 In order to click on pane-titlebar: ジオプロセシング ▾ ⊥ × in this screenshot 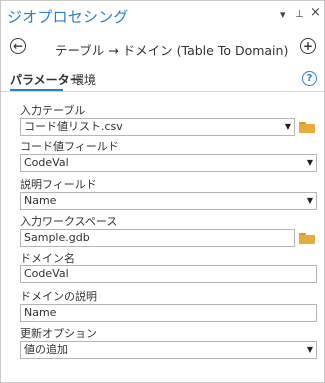, I will do `click(162, 16)`.